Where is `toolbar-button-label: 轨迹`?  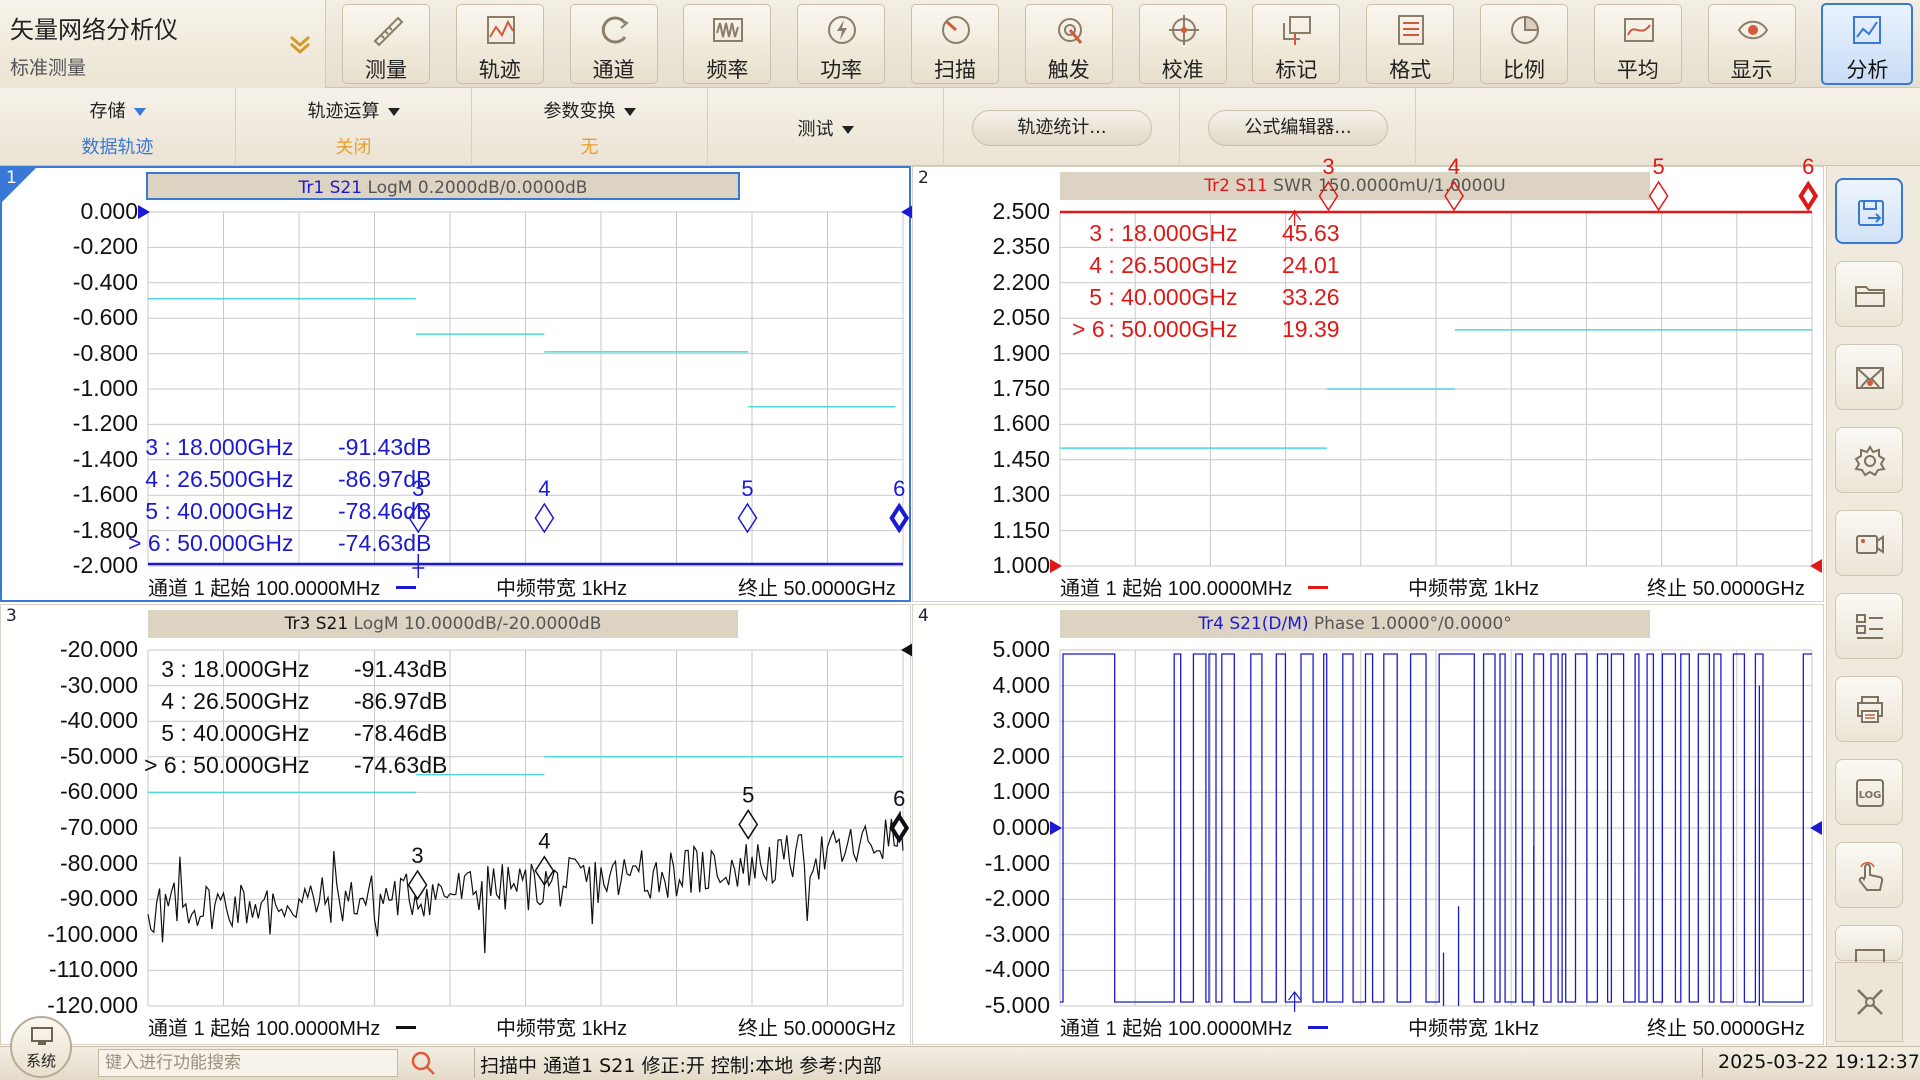
toolbar-button-label: 轨迹 is located at coordinates (499, 70).